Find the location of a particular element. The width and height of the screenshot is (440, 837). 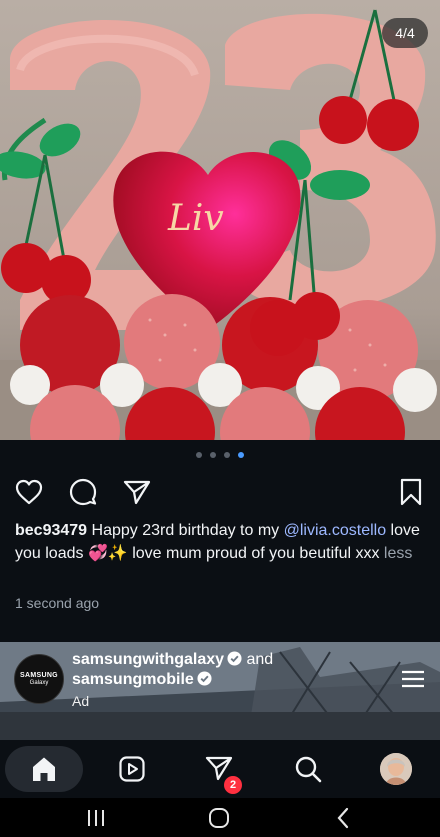

caption-less-link: less is located at coordinates (398, 553).